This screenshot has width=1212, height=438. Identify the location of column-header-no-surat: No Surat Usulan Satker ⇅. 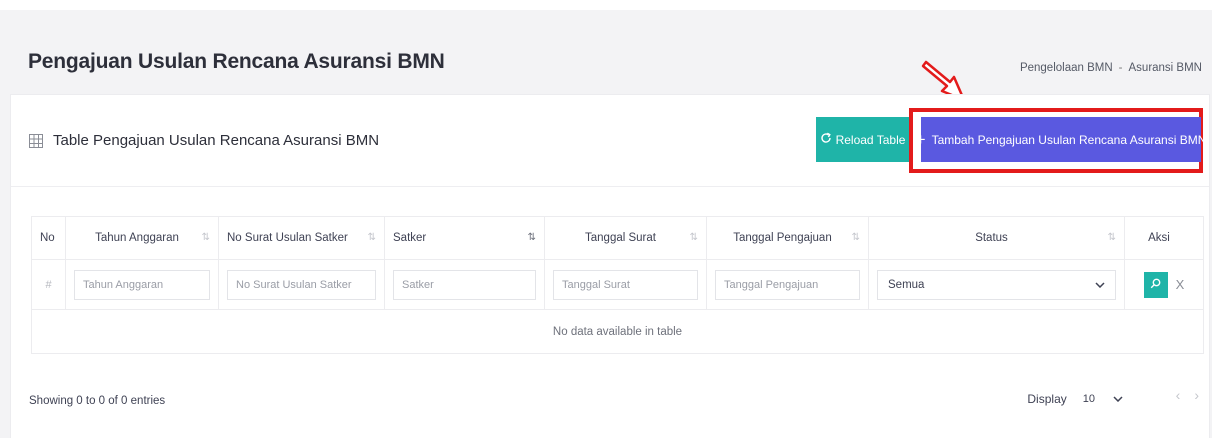
(301, 238).